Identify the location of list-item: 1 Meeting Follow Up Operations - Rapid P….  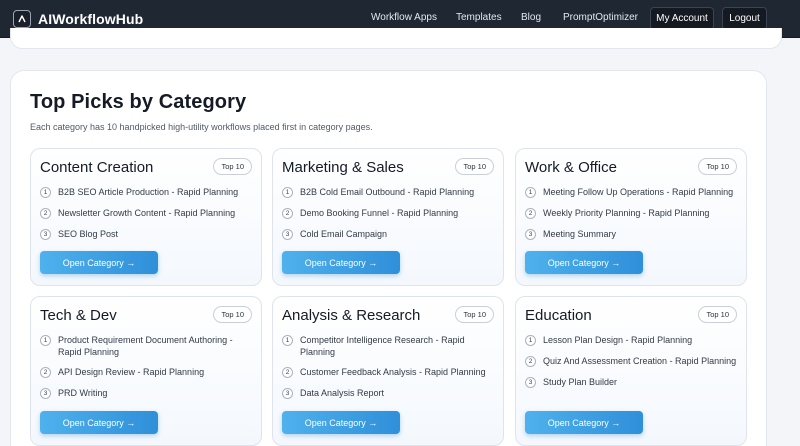
(632, 192).